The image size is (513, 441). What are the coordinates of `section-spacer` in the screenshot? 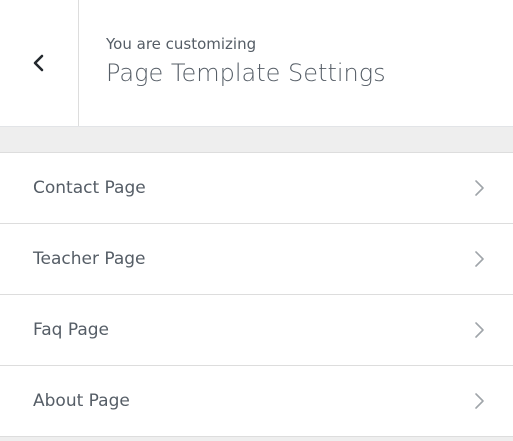 It's located at (256, 139).